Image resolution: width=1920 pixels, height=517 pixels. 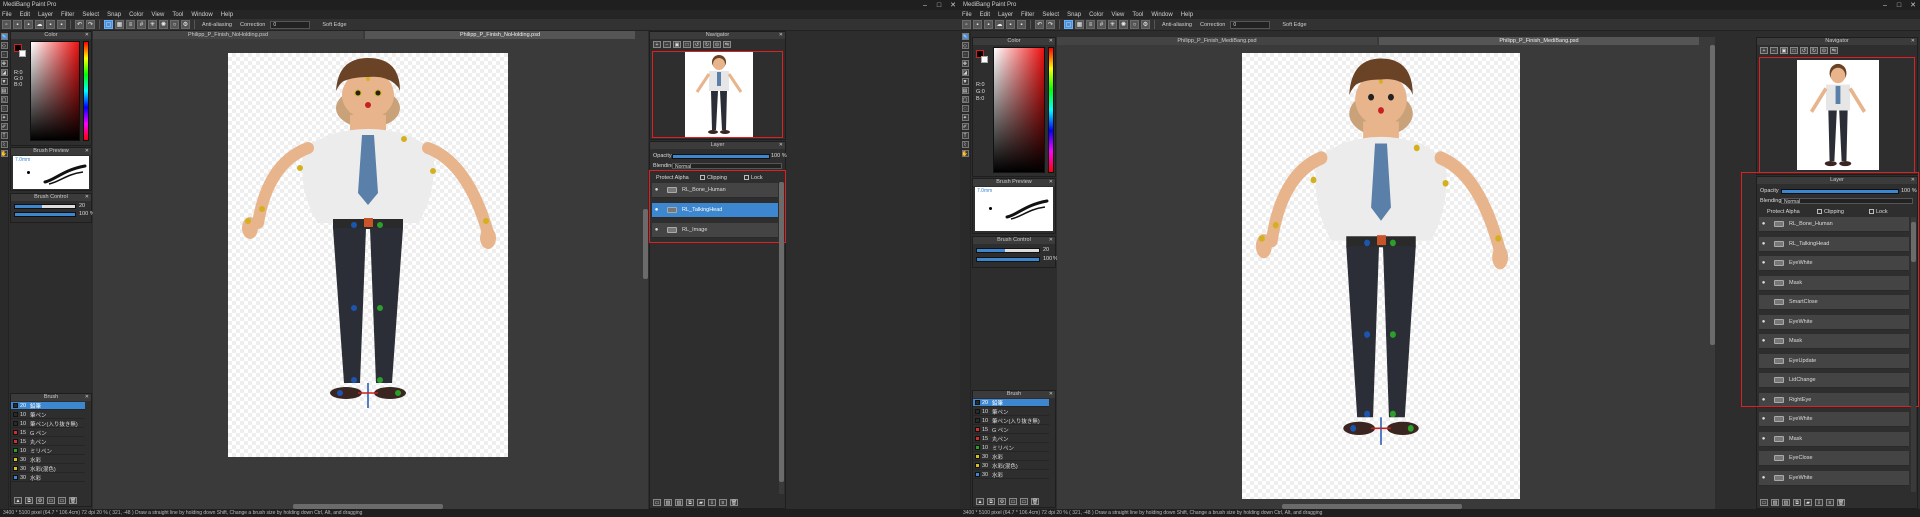 I want to click on snap-circle-icon: ○, so click(x=174, y=24).